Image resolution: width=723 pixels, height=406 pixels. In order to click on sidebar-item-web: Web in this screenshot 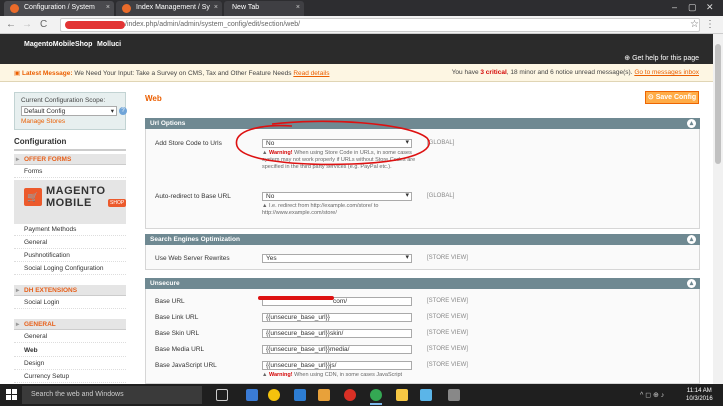, I will do `click(70, 351)`.